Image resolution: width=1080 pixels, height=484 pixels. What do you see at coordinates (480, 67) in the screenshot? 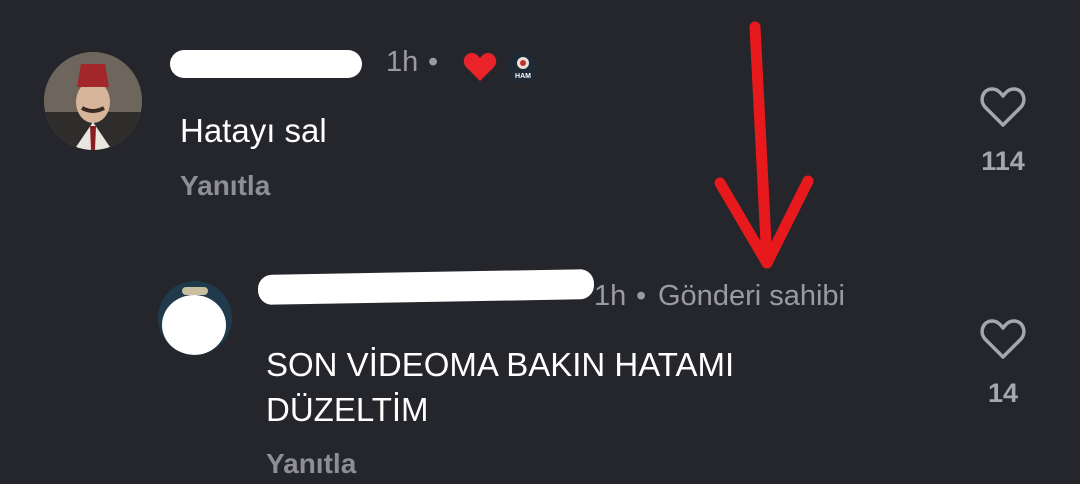
I see `heart-filled-icon` at bounding box center [480, 67].